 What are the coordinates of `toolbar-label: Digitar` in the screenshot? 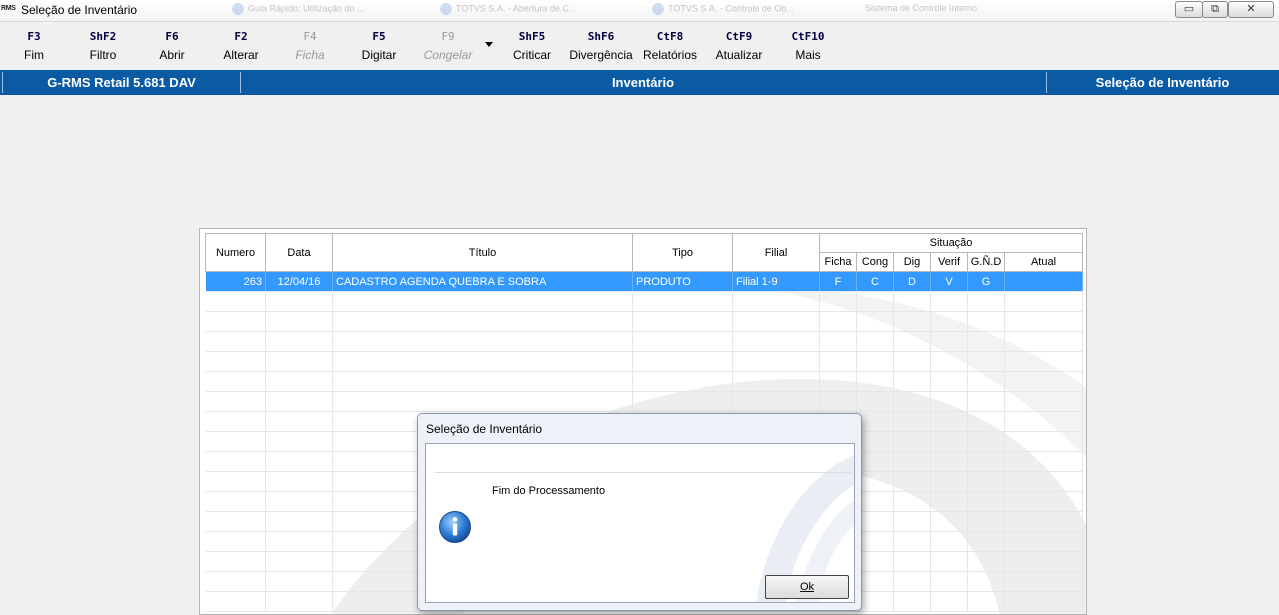 It's located at (379, 55).